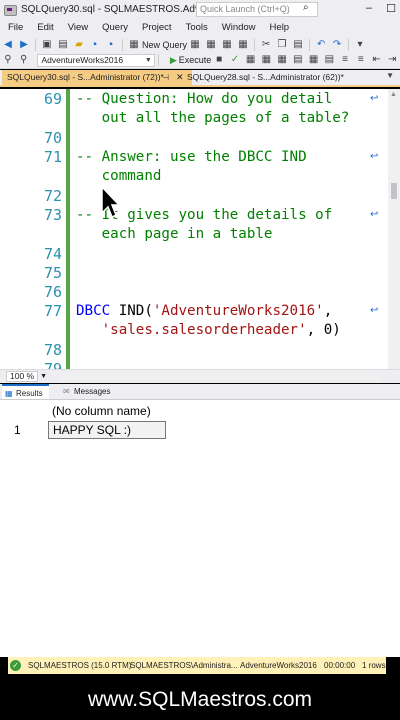 This screenshot has width=400, height=720. Describe the element at coordinates (93, 311) in the screenshot. I see `keyword-dbcc: DBCC` at that location.